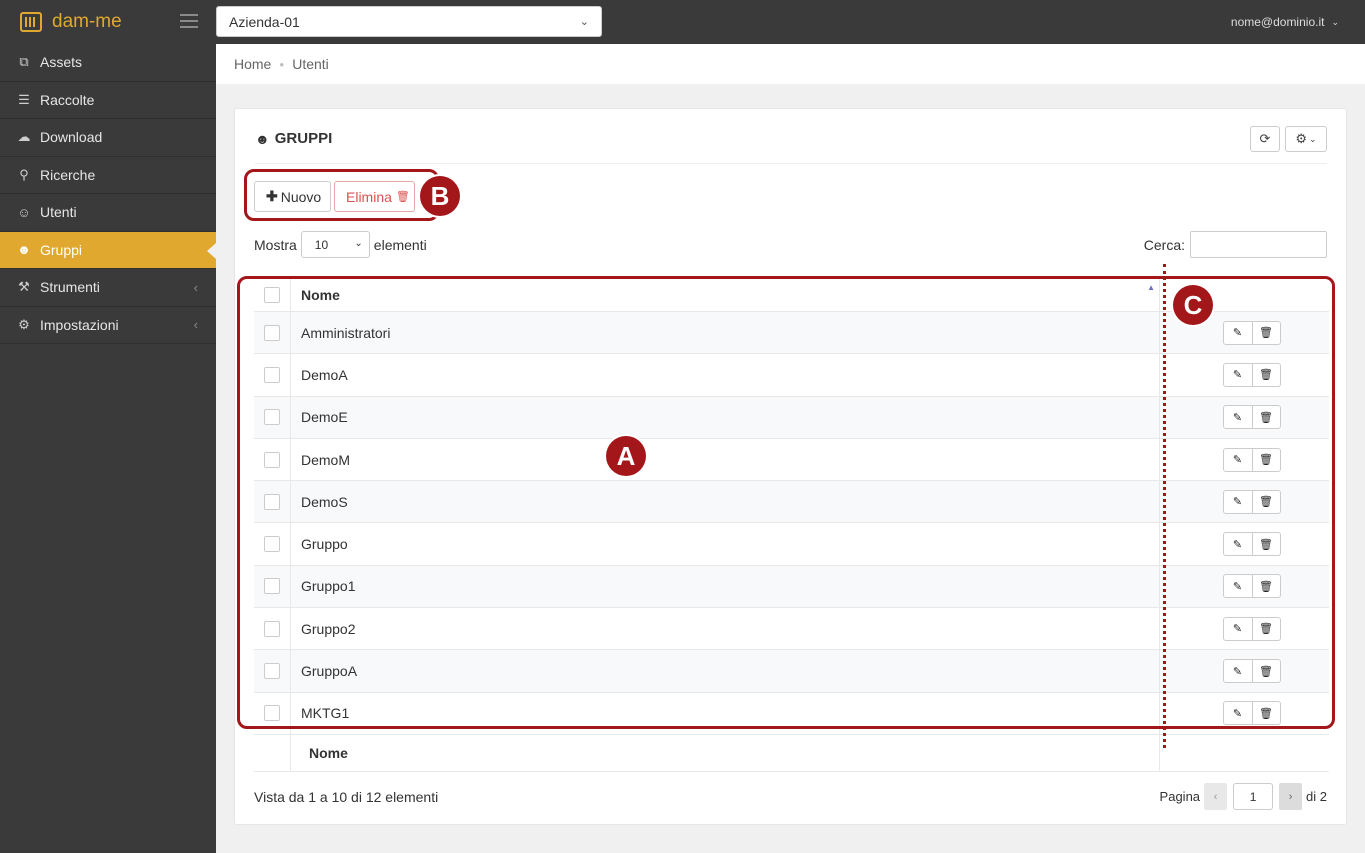 This screenshot has height=853, width=1365. I want to click on sidebar-item-utenti: ☺ Utenti, so click(108, 213).